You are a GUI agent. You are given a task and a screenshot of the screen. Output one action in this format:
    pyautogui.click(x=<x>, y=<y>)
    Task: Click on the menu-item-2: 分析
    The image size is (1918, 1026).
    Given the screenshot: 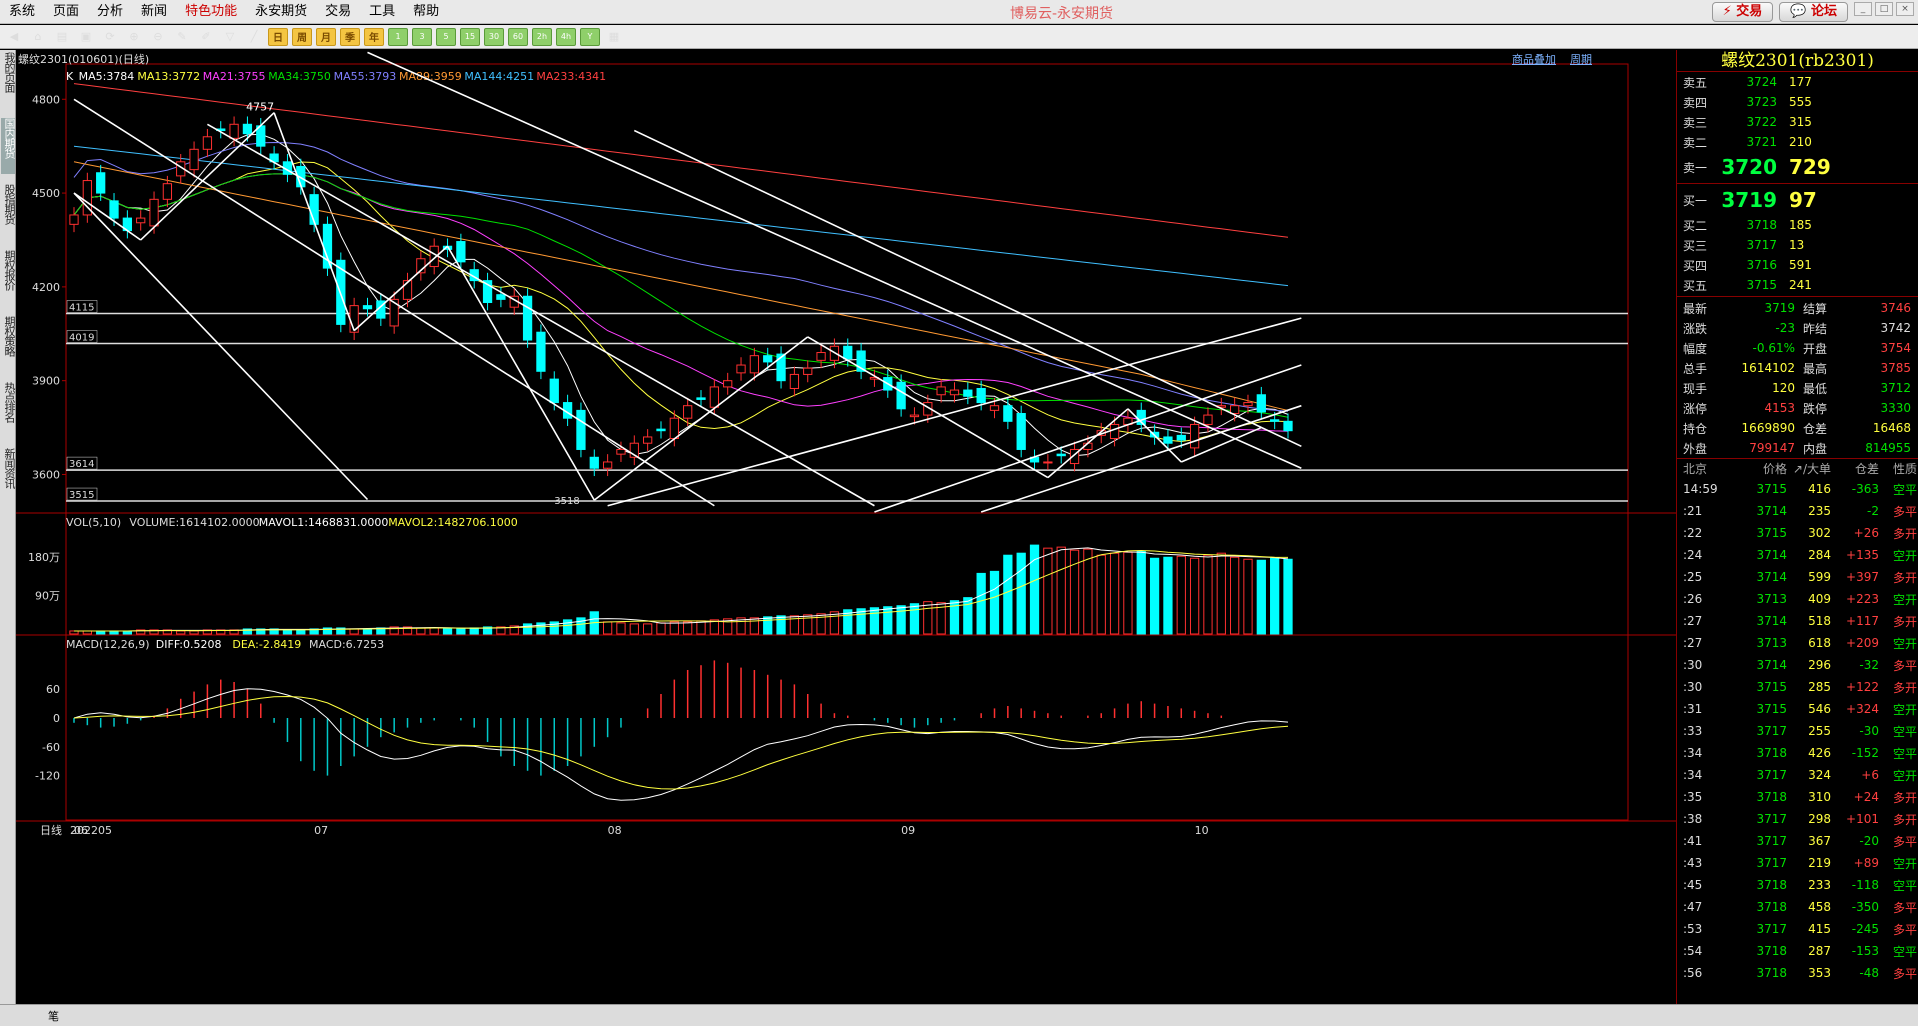 What is the action you would take?
    pyautogui.click(x=110, y=12)
    